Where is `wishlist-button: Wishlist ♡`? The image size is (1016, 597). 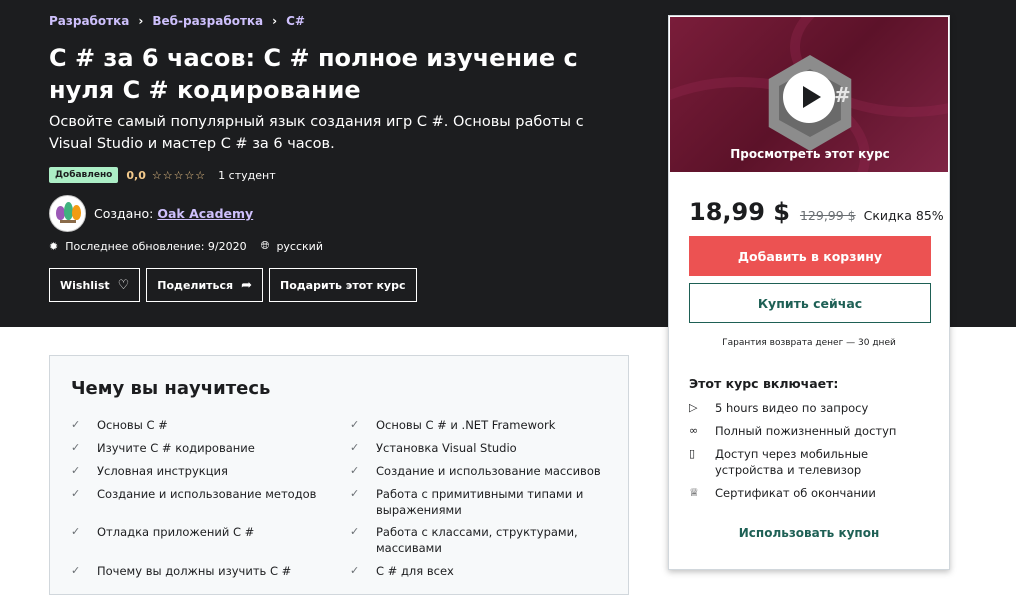 wishlist-button: Wishlist ♡ is located at coordinates (95, 285).